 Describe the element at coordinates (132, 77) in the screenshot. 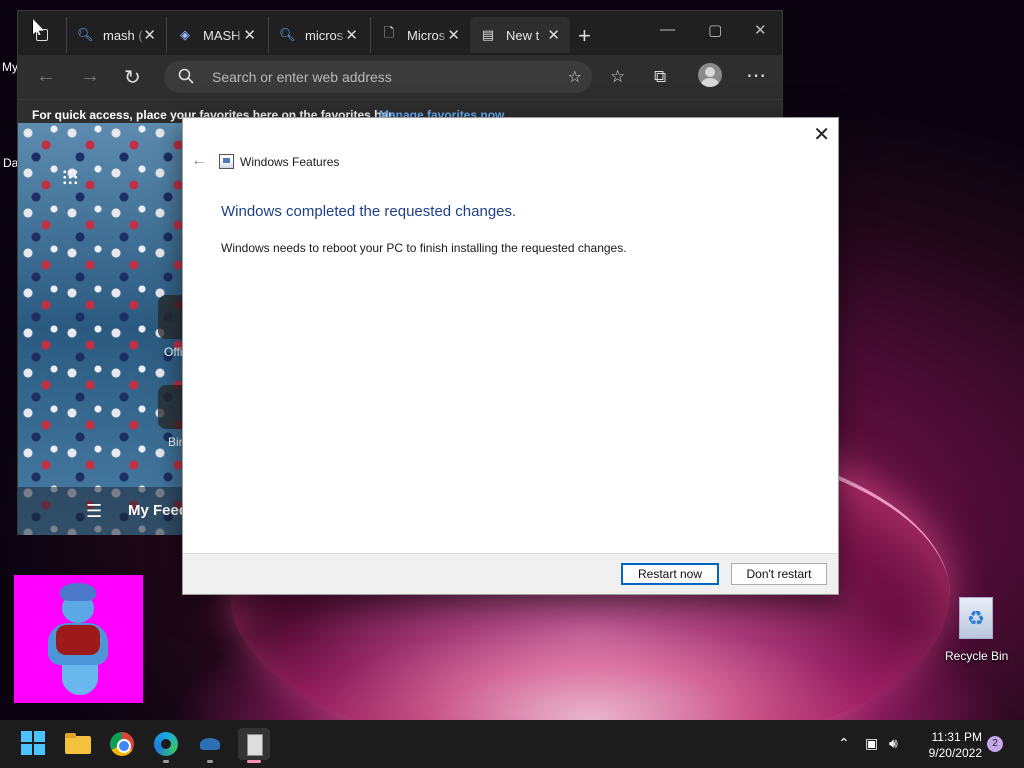

I see `refresh-icon: ↻` at that location.